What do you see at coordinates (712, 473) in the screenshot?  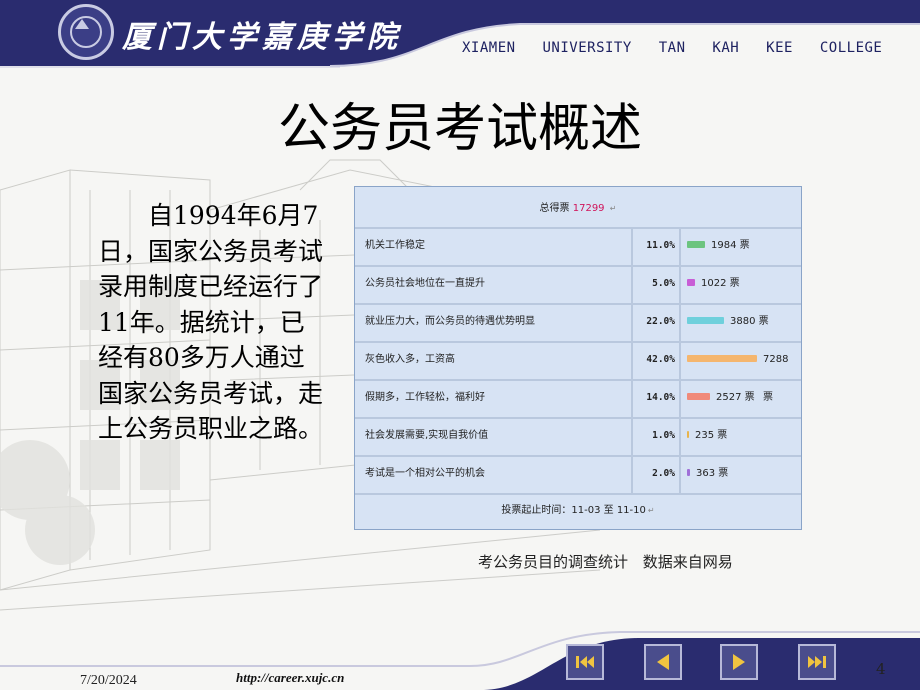 I see `survey-option-votes: 363 票` at bounding box center [712, 473].